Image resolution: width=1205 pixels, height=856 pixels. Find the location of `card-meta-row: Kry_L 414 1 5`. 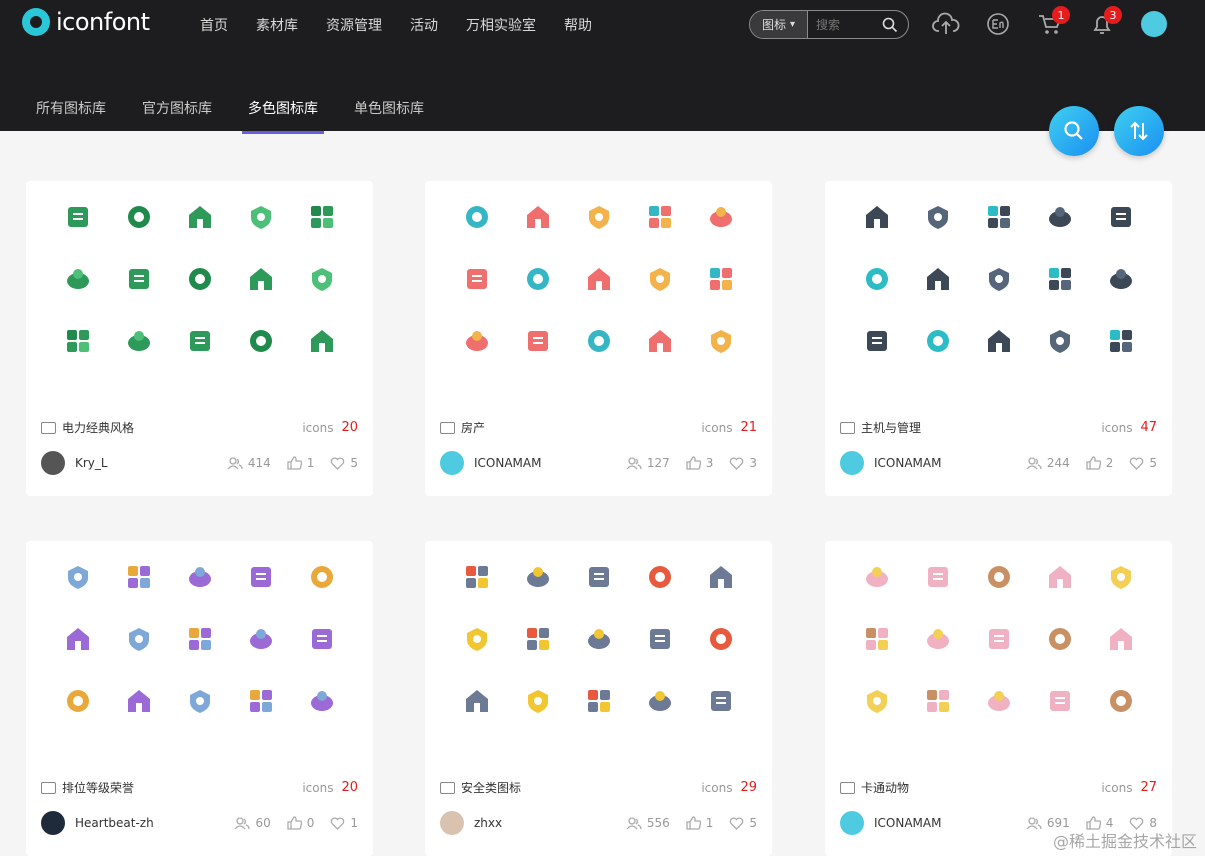

card-meta-row: Kry_L 414 1 5 is located at coordinates (199, 463).